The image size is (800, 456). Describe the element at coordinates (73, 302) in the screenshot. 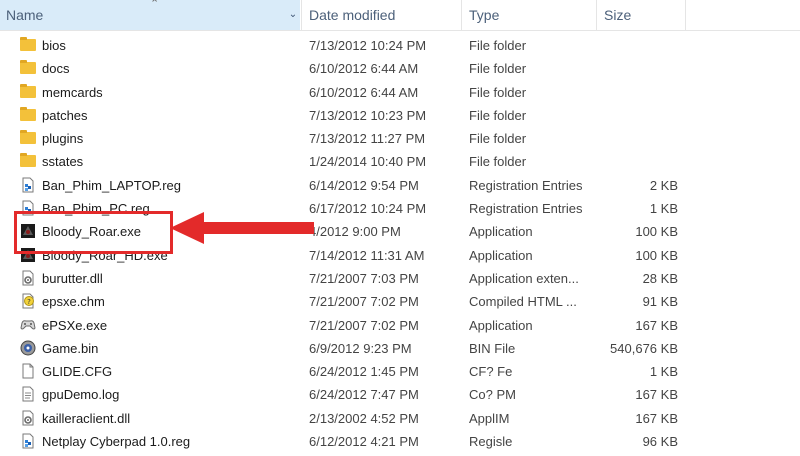

I see `file-name: epsxe.chm` at that location.